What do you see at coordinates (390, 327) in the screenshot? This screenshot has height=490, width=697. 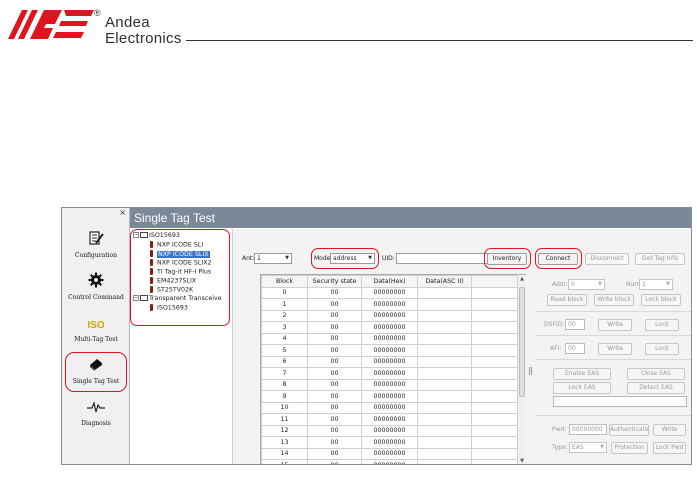 I see `table-row: 3 00 00000000` at bounding box center [390, 327].